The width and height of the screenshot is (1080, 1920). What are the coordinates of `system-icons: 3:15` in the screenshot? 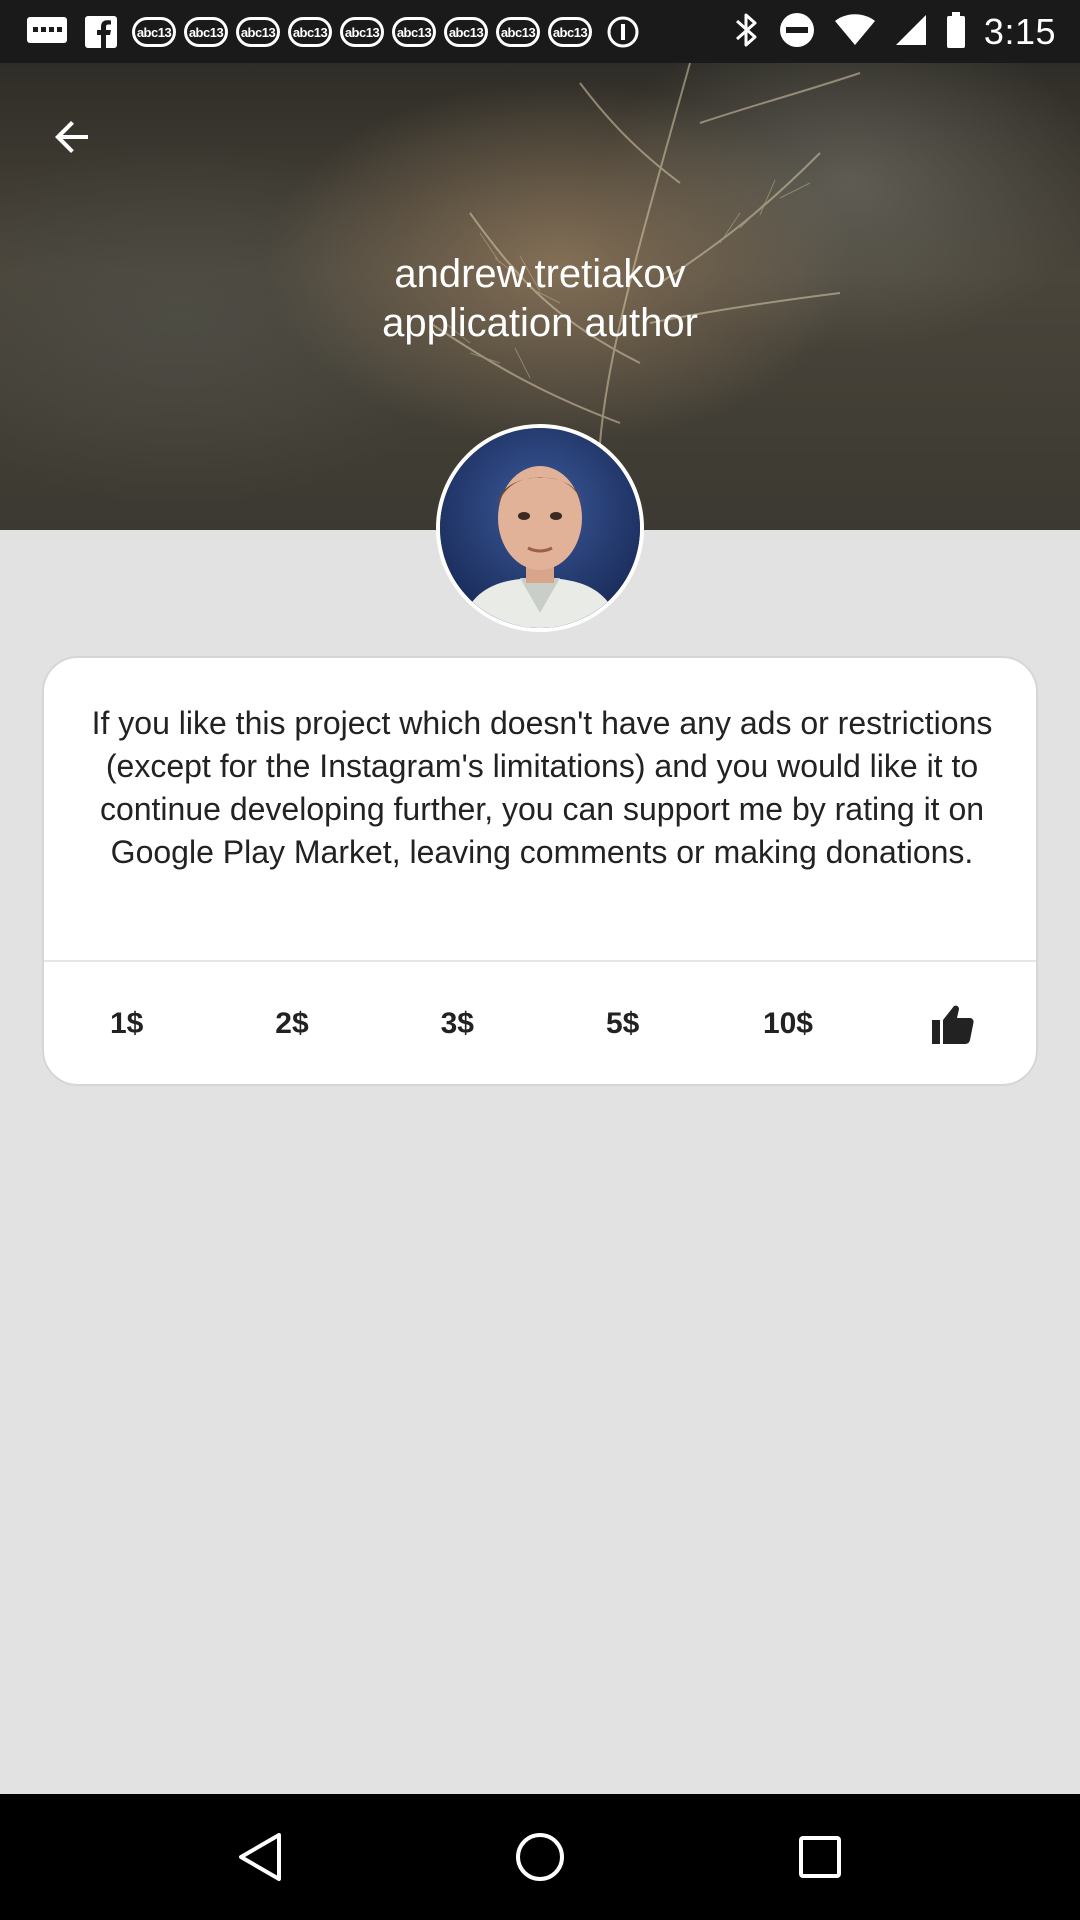 It's located at (895, 32).